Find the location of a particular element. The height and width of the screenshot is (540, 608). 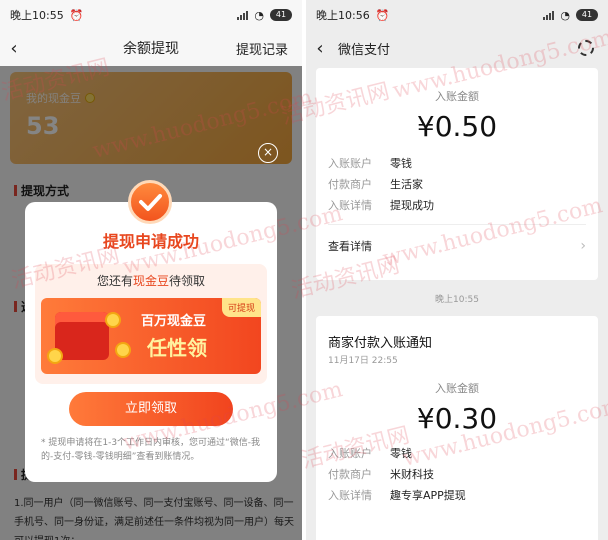

withdraw-records-link: 提现记录 is located at coordinates (262, 48).